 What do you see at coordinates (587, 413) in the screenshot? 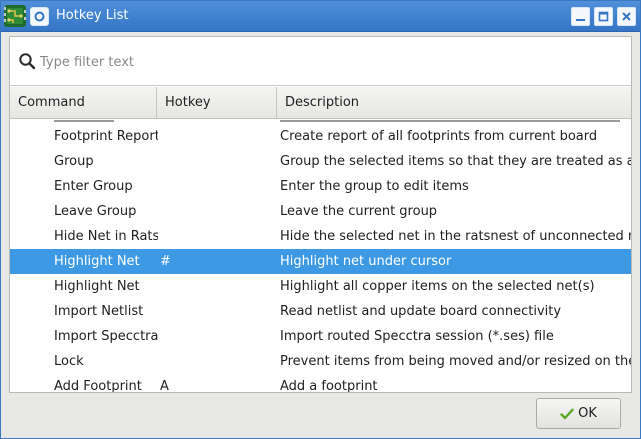
I see `ok-button-label: OK` at bounding box center [587, 413].